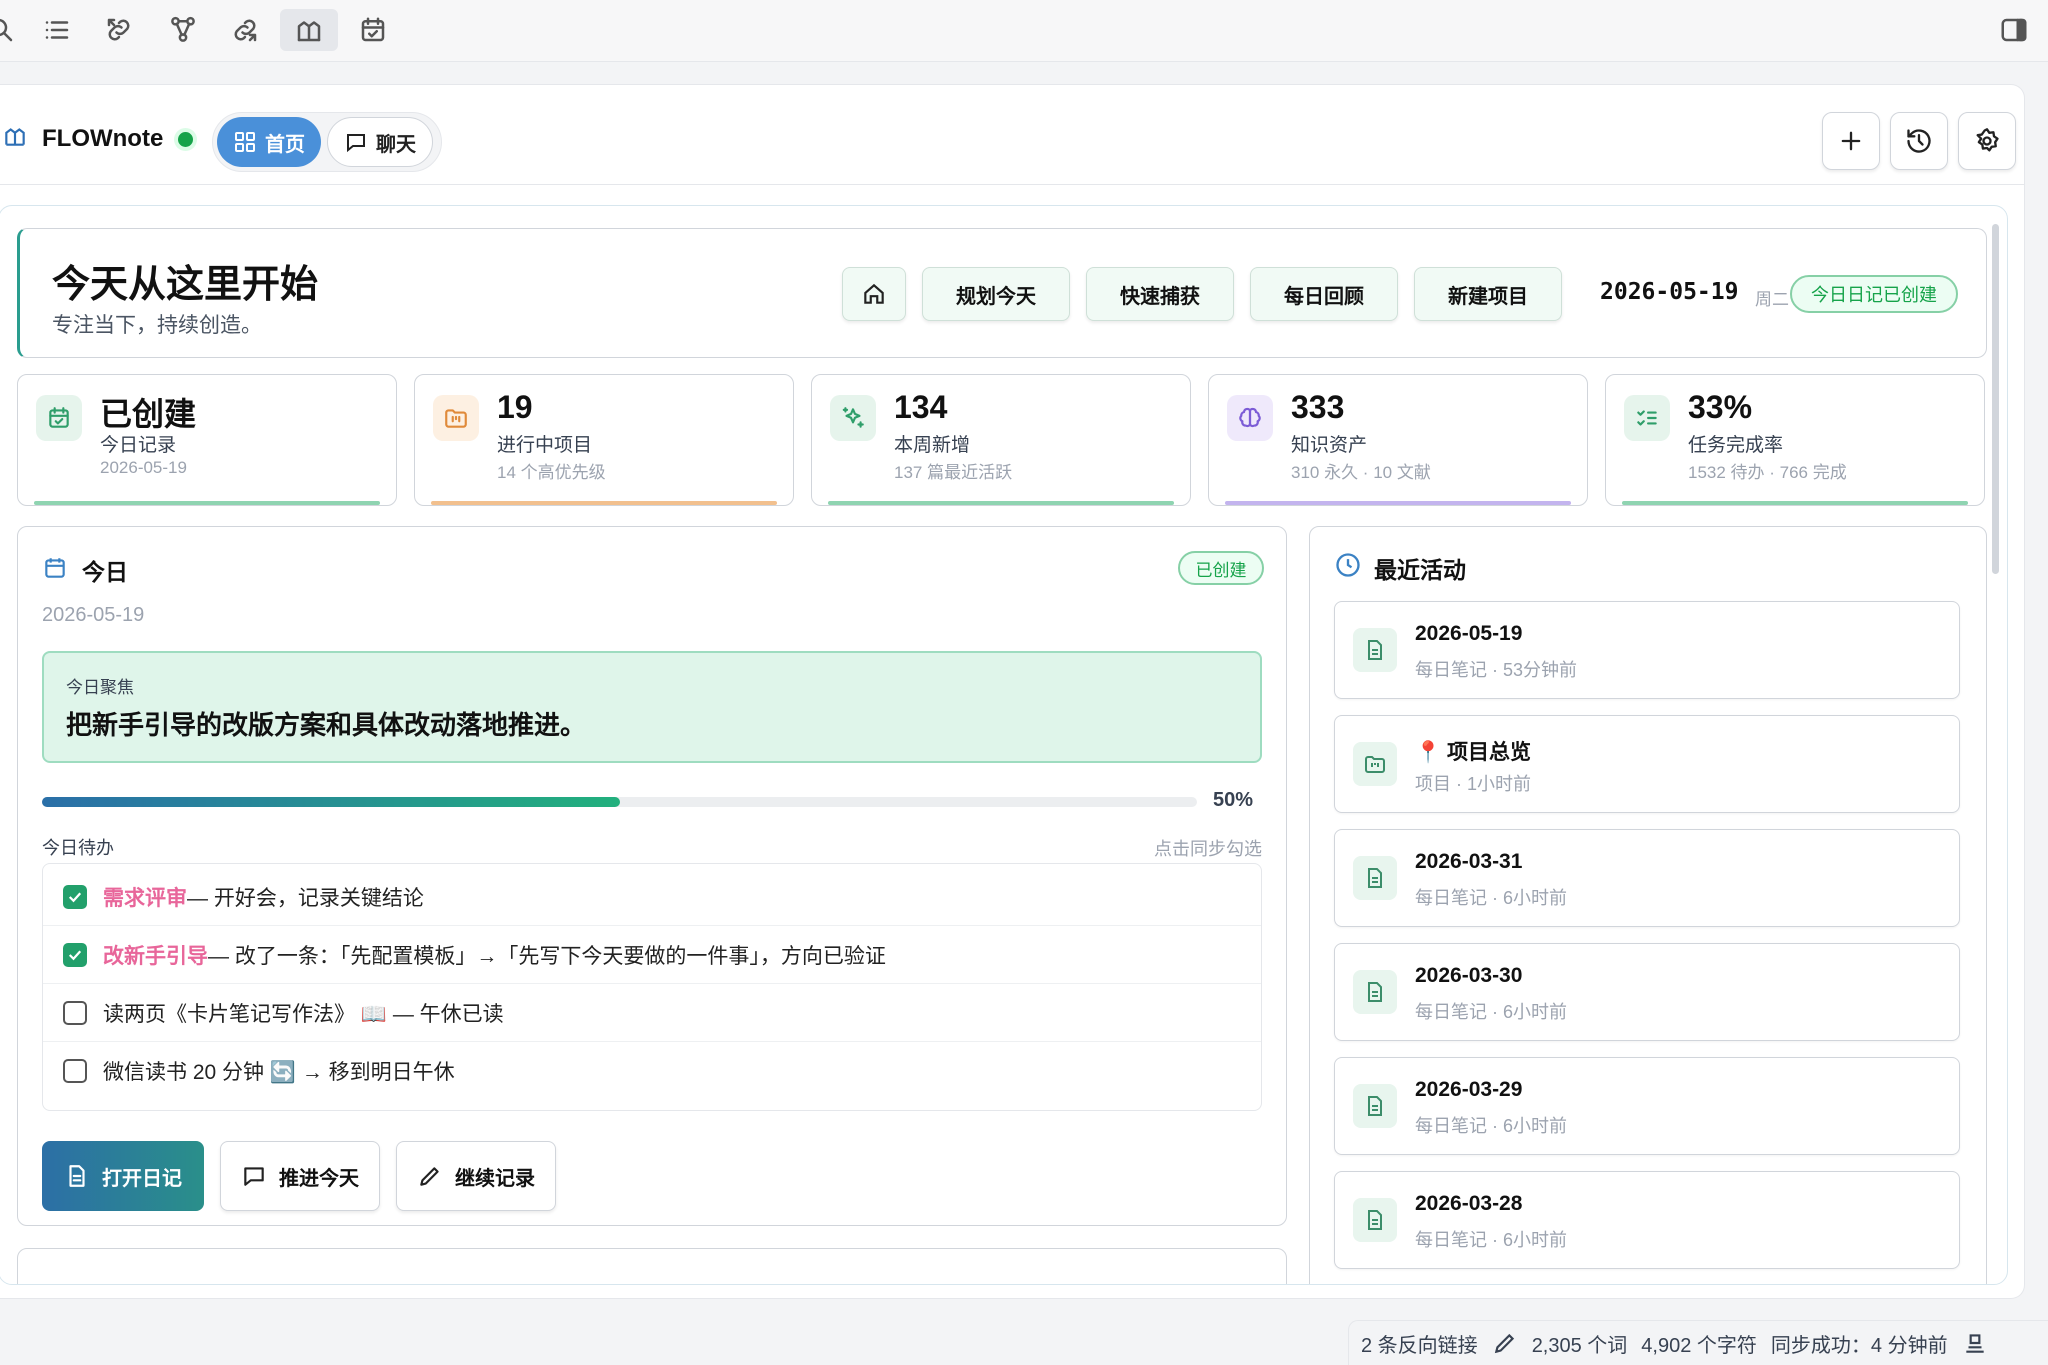 This screenshot has height=1365, width=2048. I want to click on list-icon, so click(57, 30).